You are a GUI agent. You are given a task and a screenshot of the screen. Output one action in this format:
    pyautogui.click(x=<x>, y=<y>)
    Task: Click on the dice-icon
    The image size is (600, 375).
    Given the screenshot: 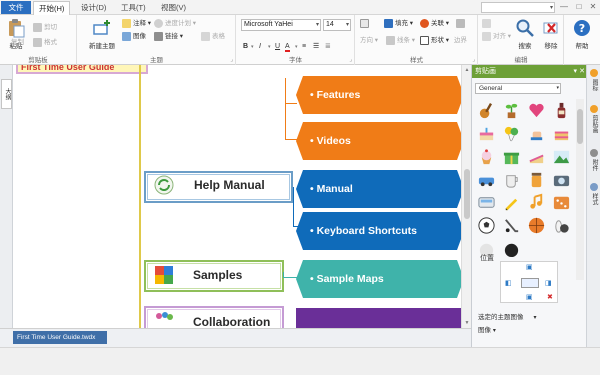 What is the action you would take?
    pyautogui.click(x=561, y=202)
    